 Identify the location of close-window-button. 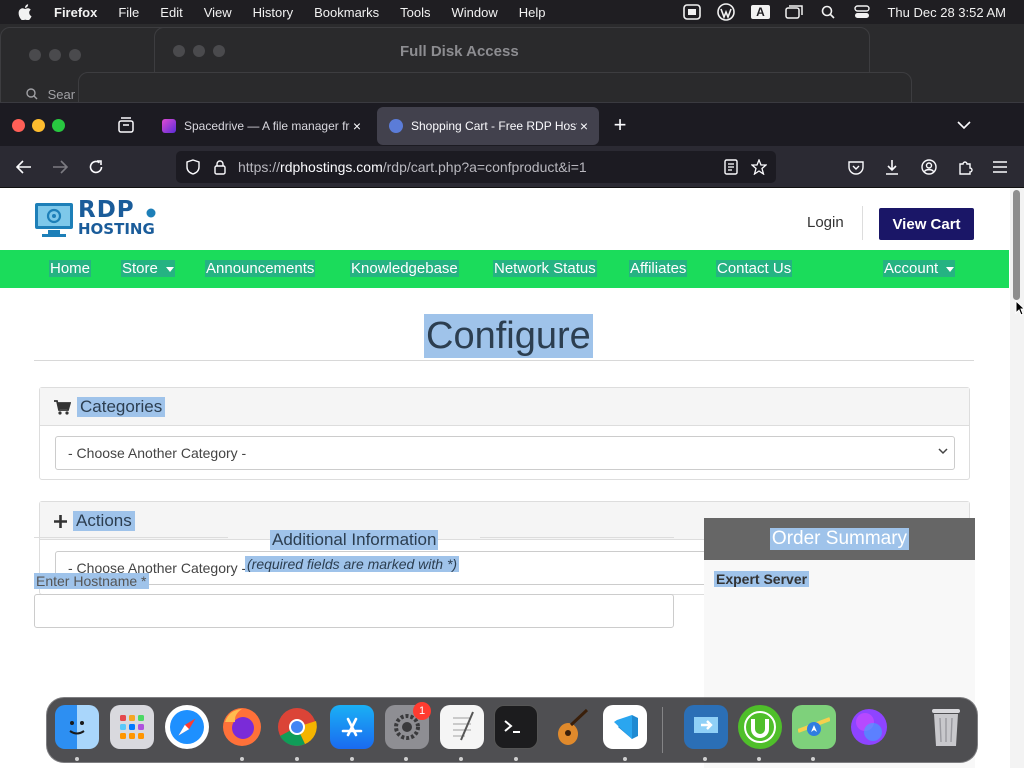
(18, 125).